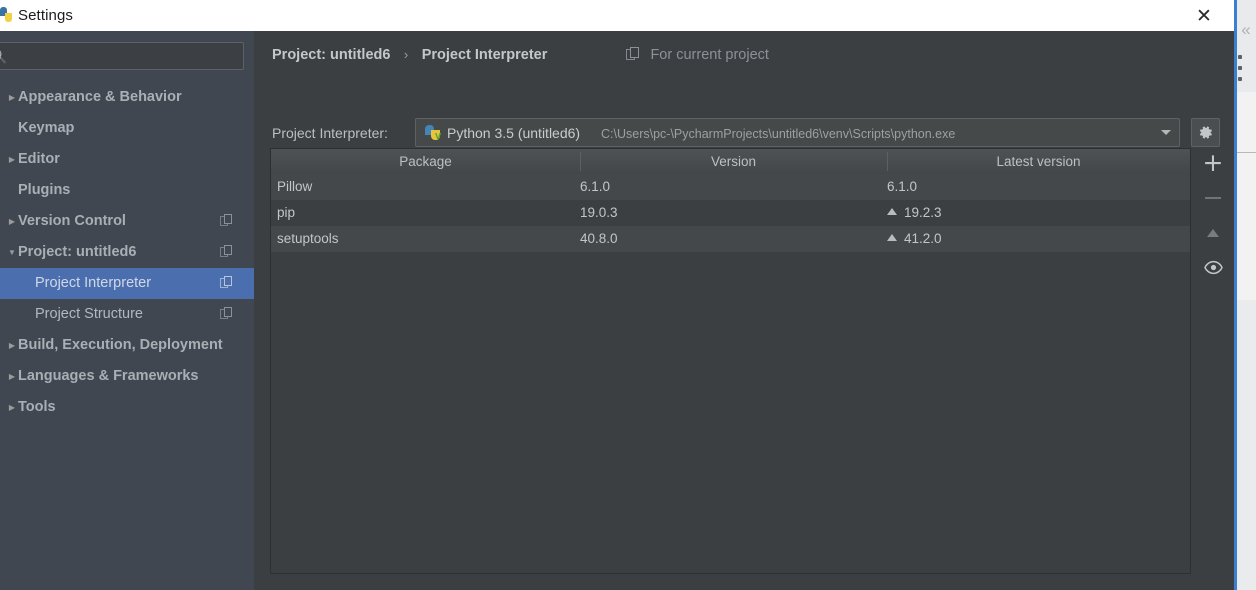 The width and height of the screenshot is (1256, 590). What do you see at coordinates (1246, 30) in the screenshot?
I see `collapse-arrow-icon: «` at bounding box center [1246, 30].